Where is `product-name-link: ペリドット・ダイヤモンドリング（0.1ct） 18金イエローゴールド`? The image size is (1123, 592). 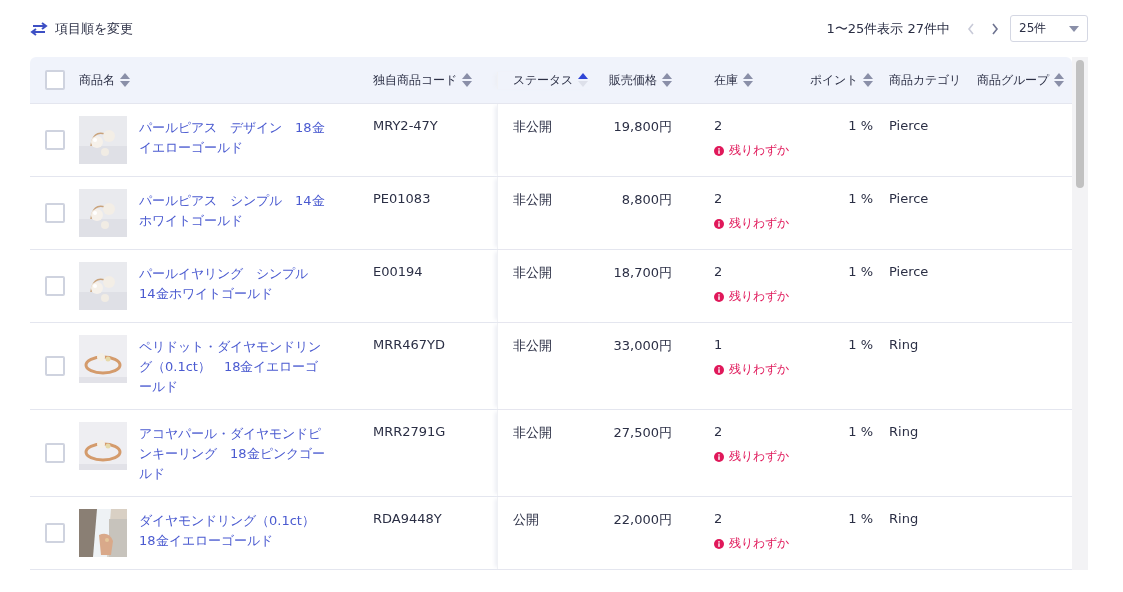
product-name-link: ペリドット・ダイヤモンドリング（0.1ct） 18金イエローゴールド is located at coordinates (234, 367).